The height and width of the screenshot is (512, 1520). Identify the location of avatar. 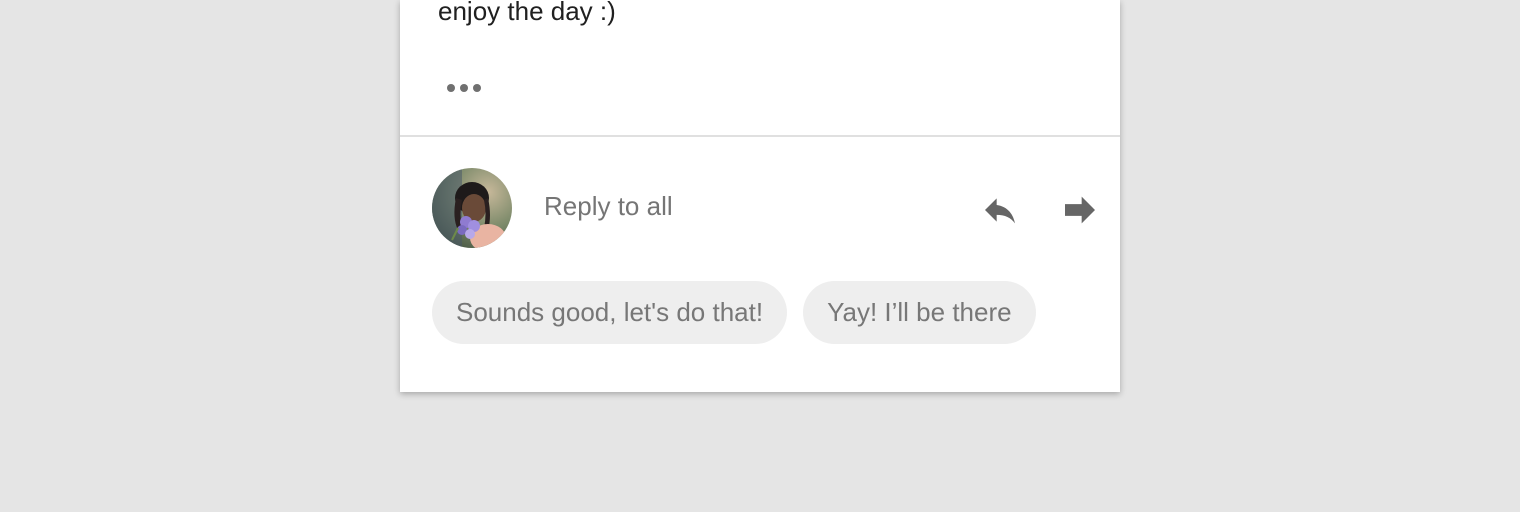
(472, 208).